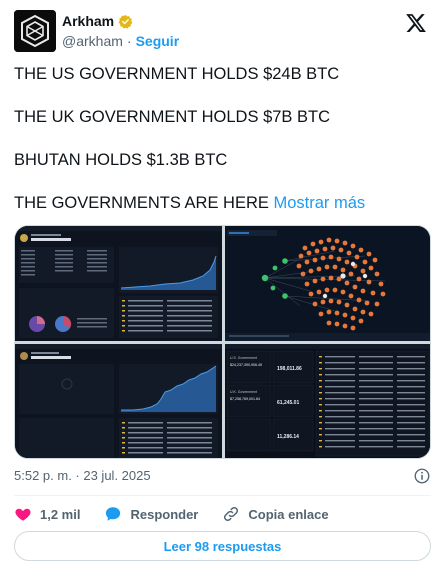 This screenshot has width=445, height=574. I want to click on author-handle: @arkham, so click(92, 41).